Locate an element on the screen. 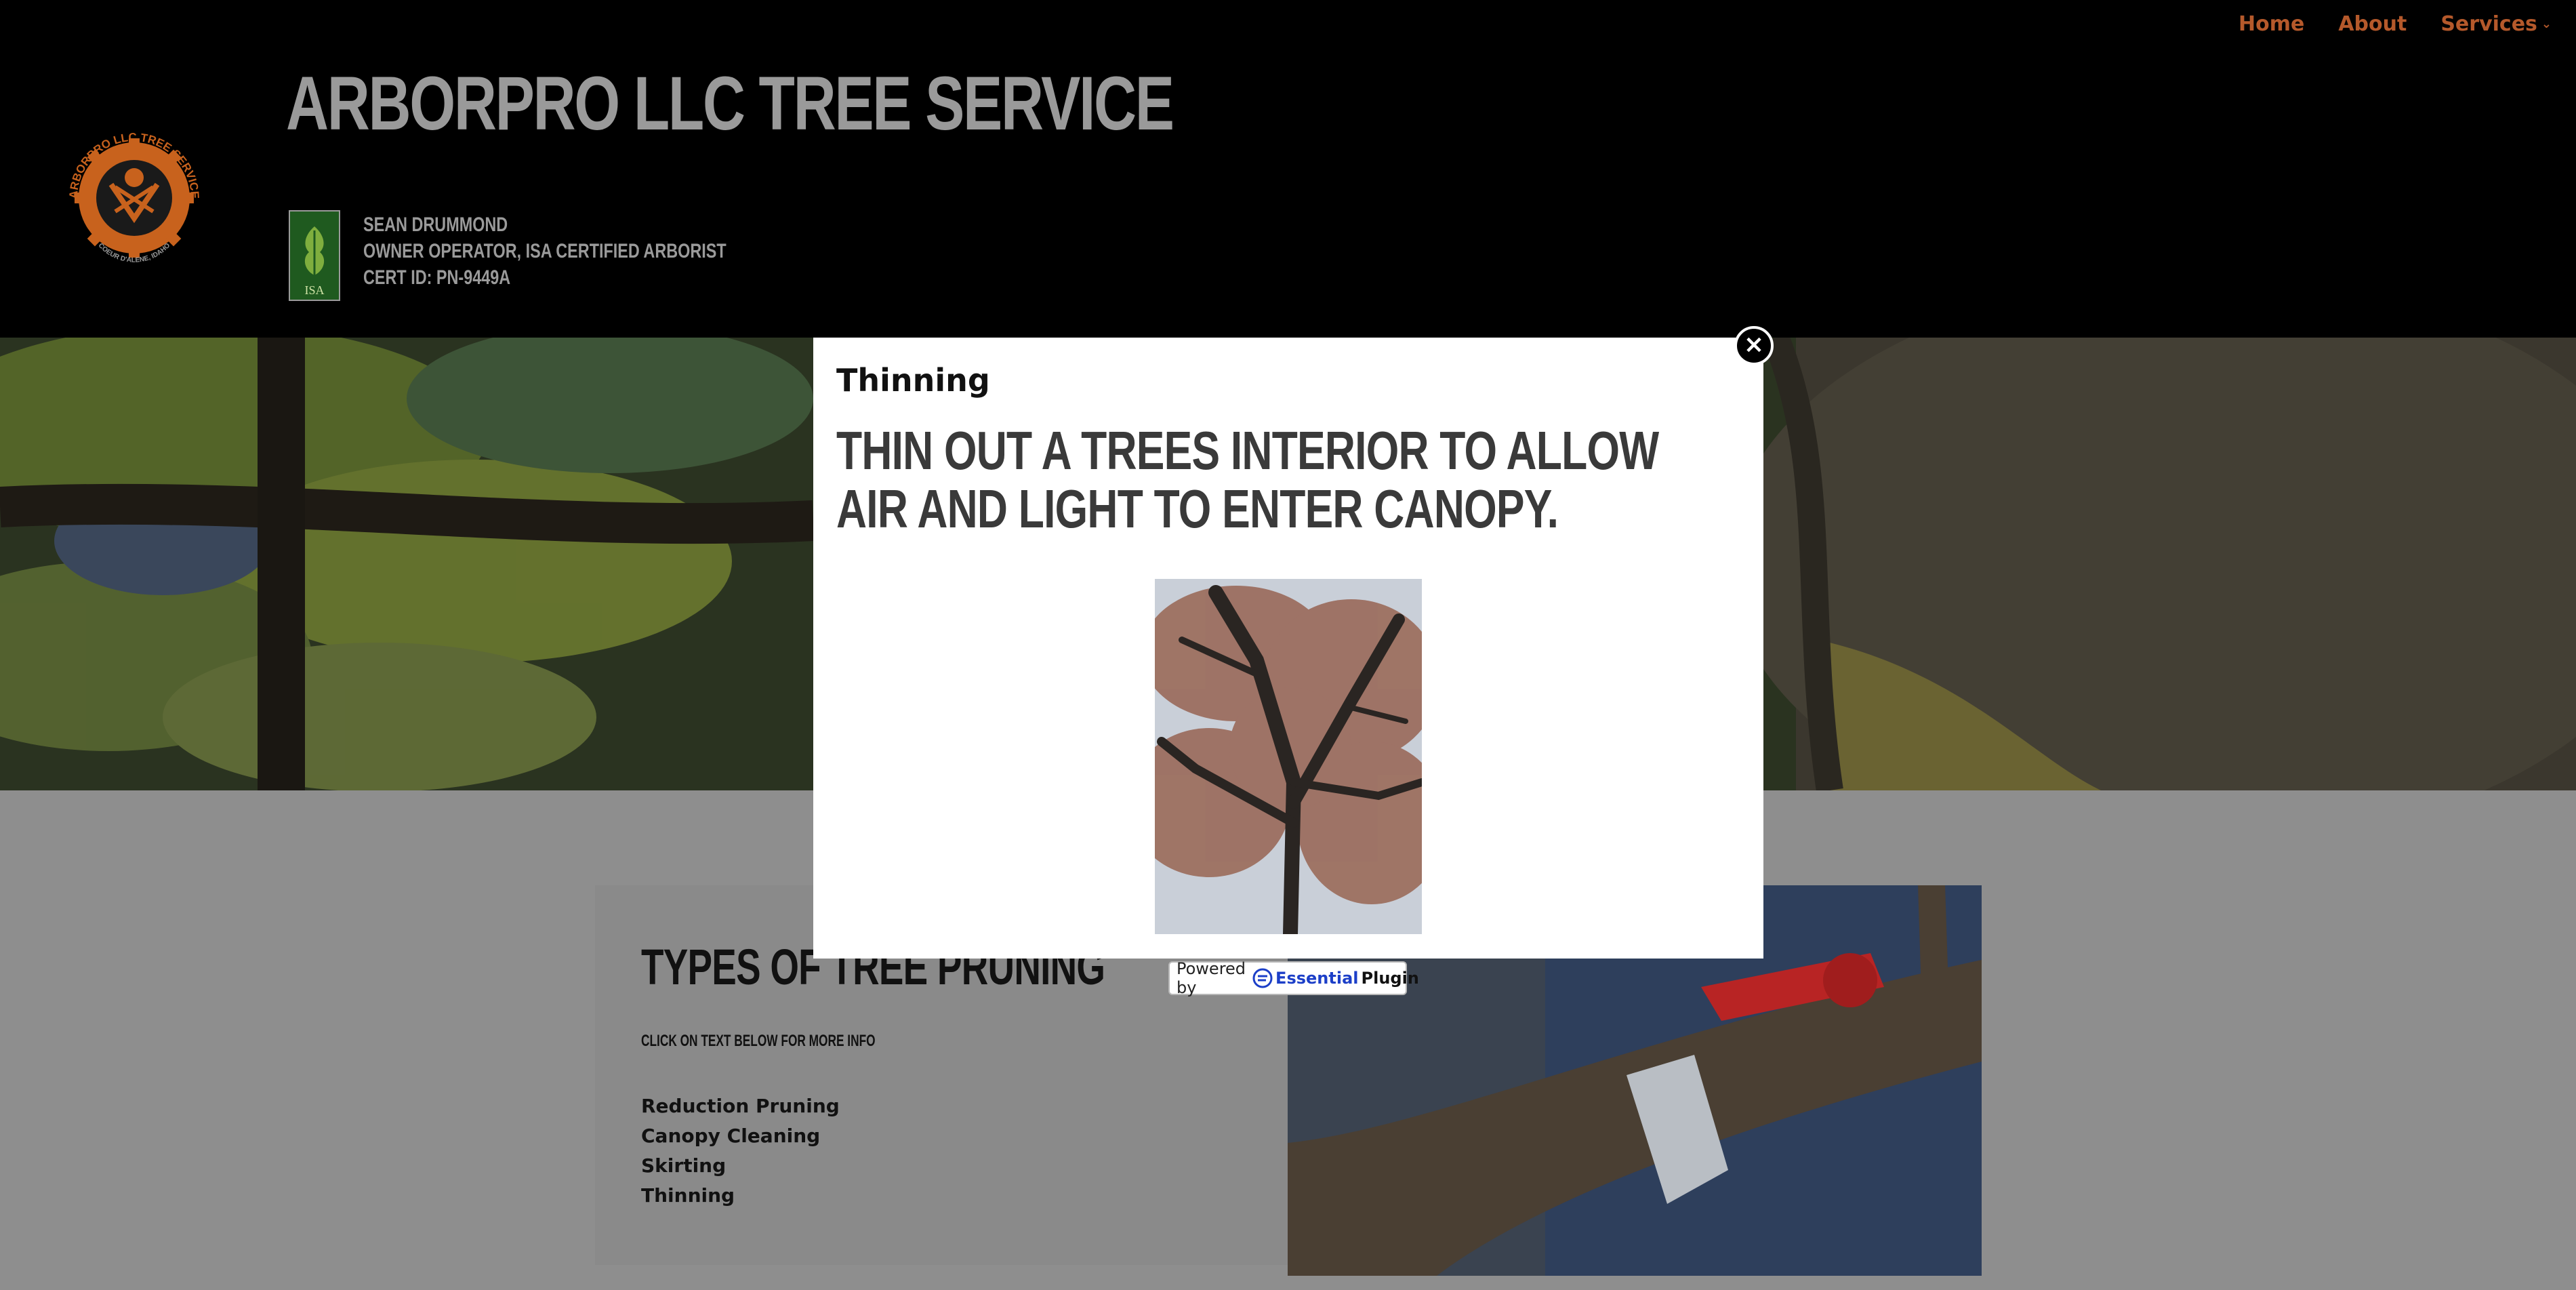  nav-services: Services ⌄ is located at coordinates (2496, 24).